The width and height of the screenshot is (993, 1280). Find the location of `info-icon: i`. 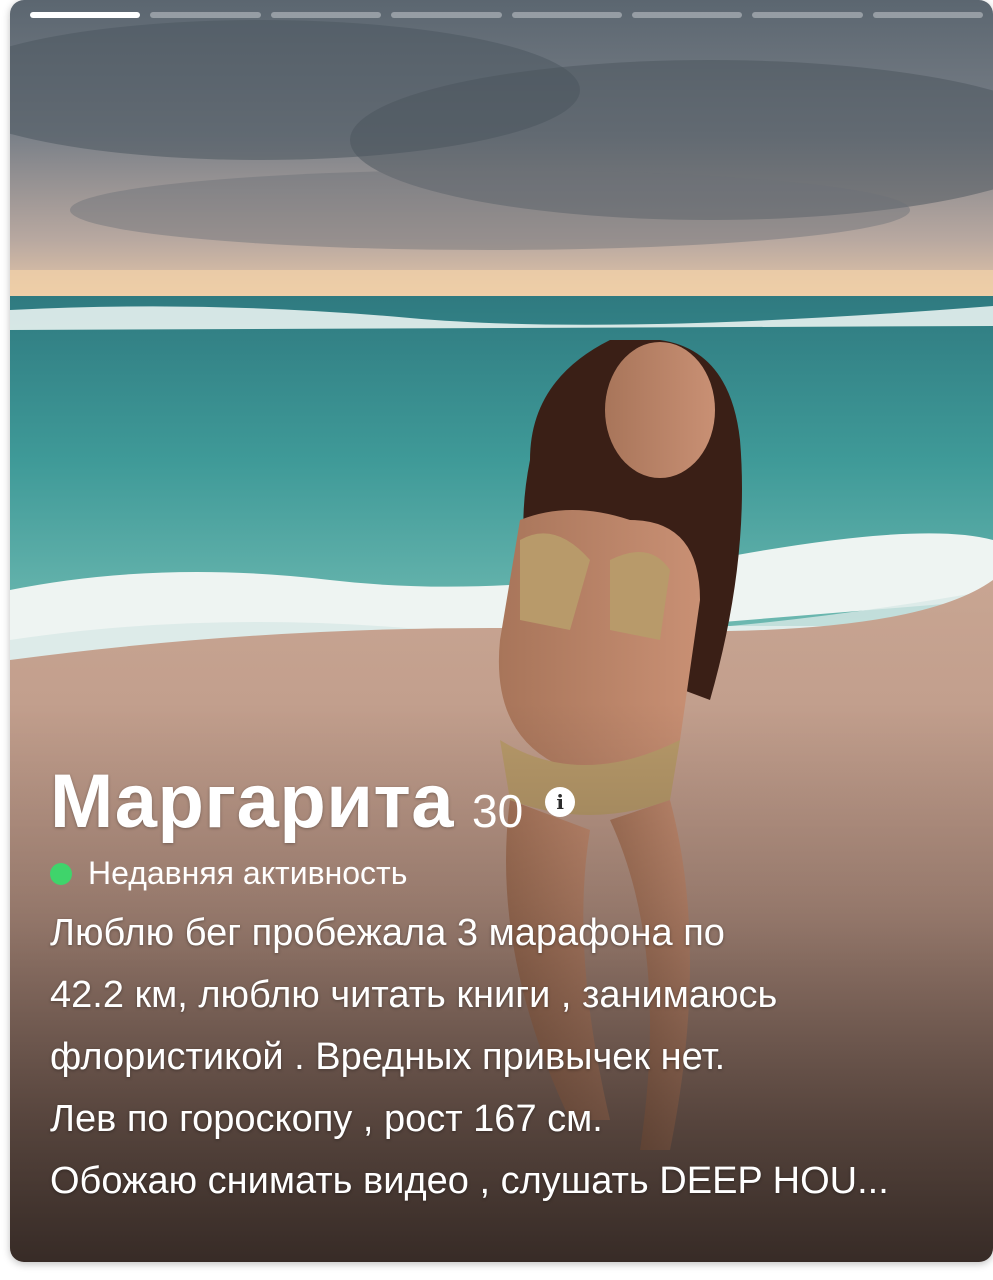

info-icon: i is located at coordinates (560, 801).